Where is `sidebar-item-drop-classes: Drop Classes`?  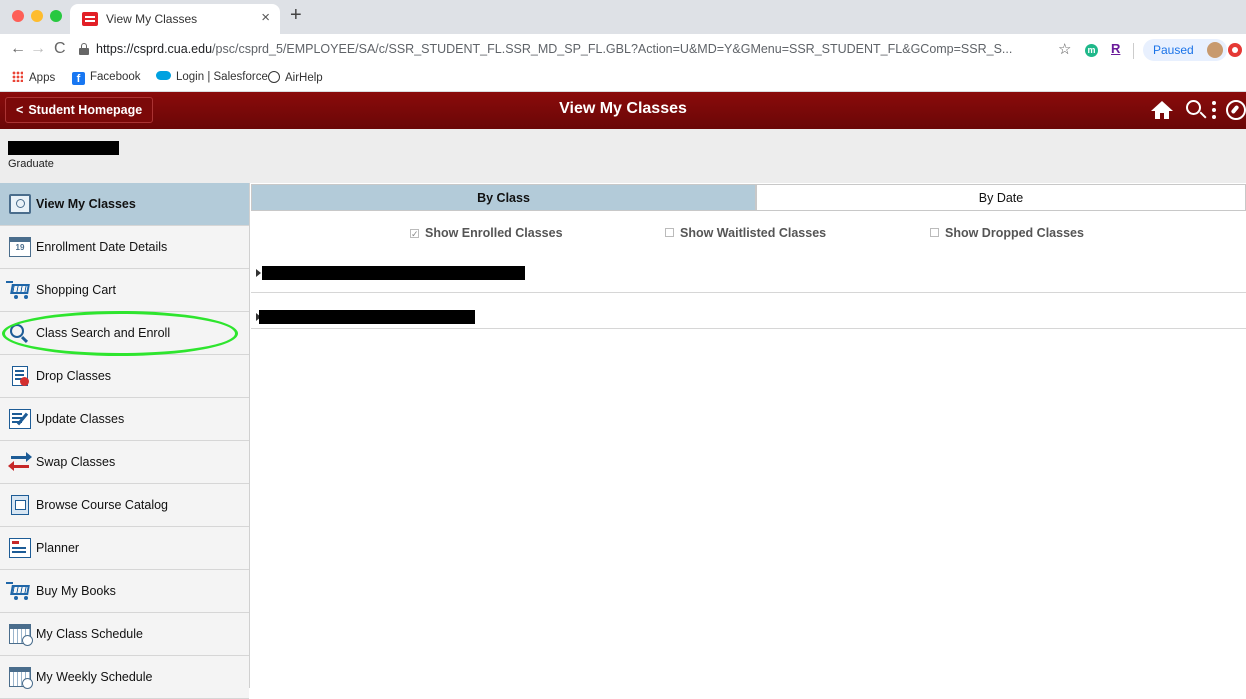
sidebar-item-drop-classes: Drop Classes is located at coordinates (124, 376).